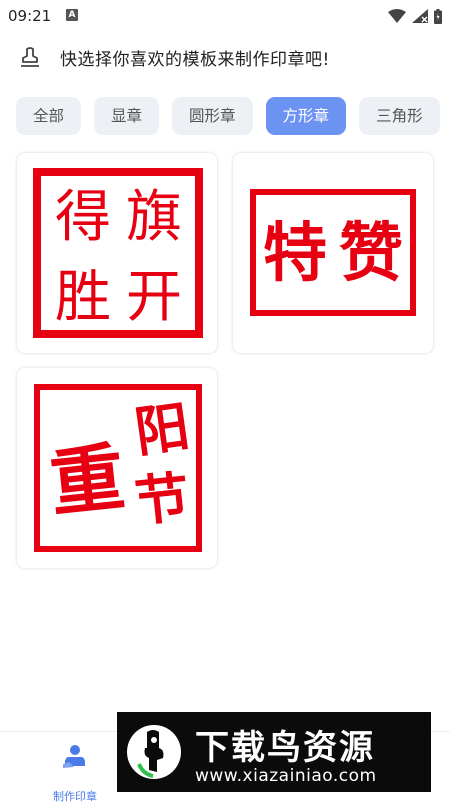  Describe the element at coordinates (75, 772) in the screenshot. I see `nav-make-stamp: 制作印章` at that location.